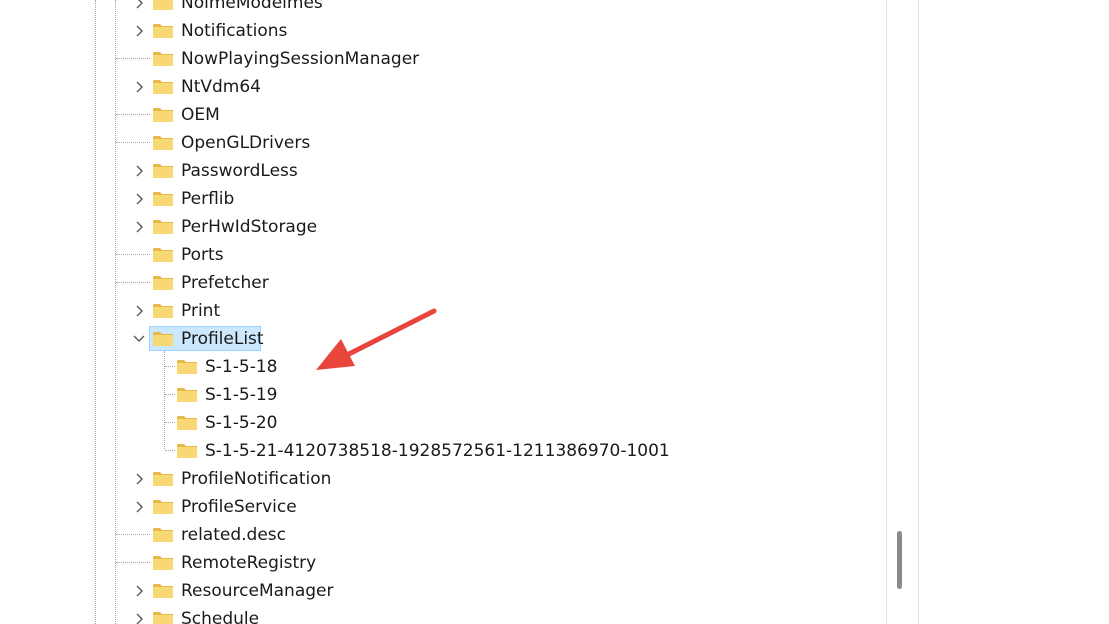 The height and width of the screenshot is (624, 1109). I want to click on tree-item: Schedule, so click(443, 614).